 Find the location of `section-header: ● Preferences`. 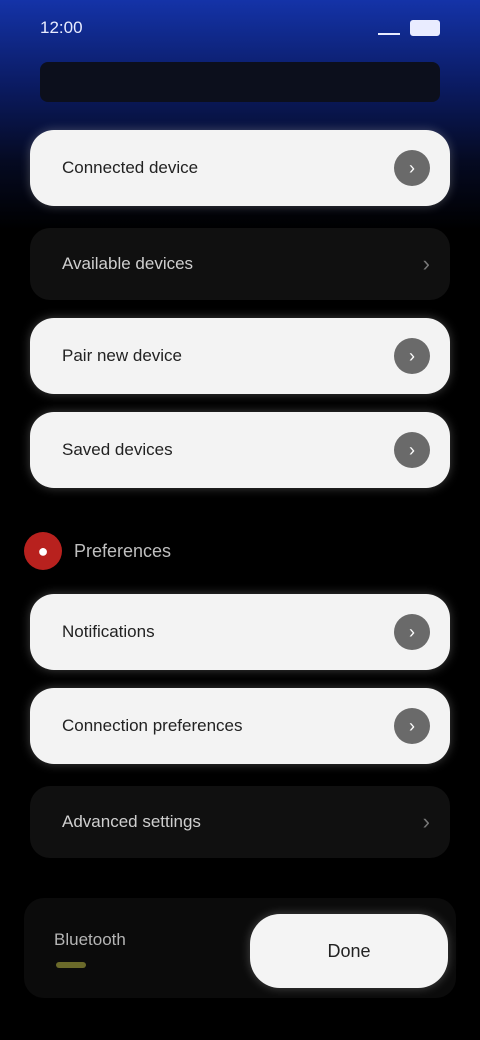

section-header: ● Preferences is located at coordinates (97, 551).